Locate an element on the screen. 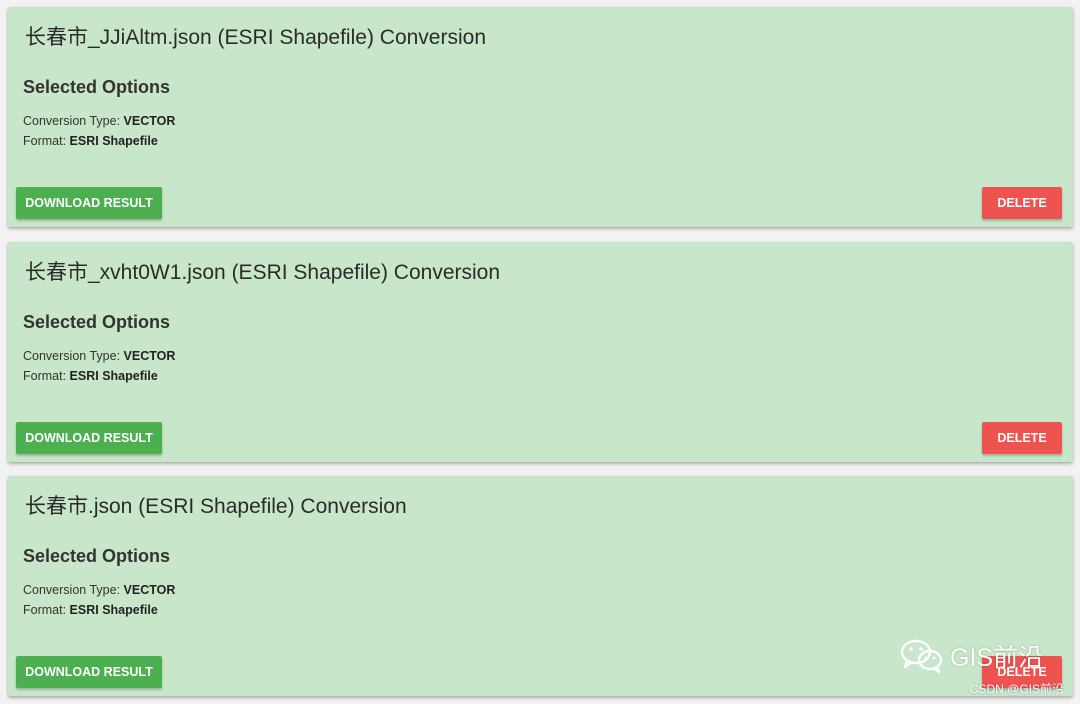  card-title: 长春市.json (ESRI Shapefile) Conversion is located at coordinates (216, 506).